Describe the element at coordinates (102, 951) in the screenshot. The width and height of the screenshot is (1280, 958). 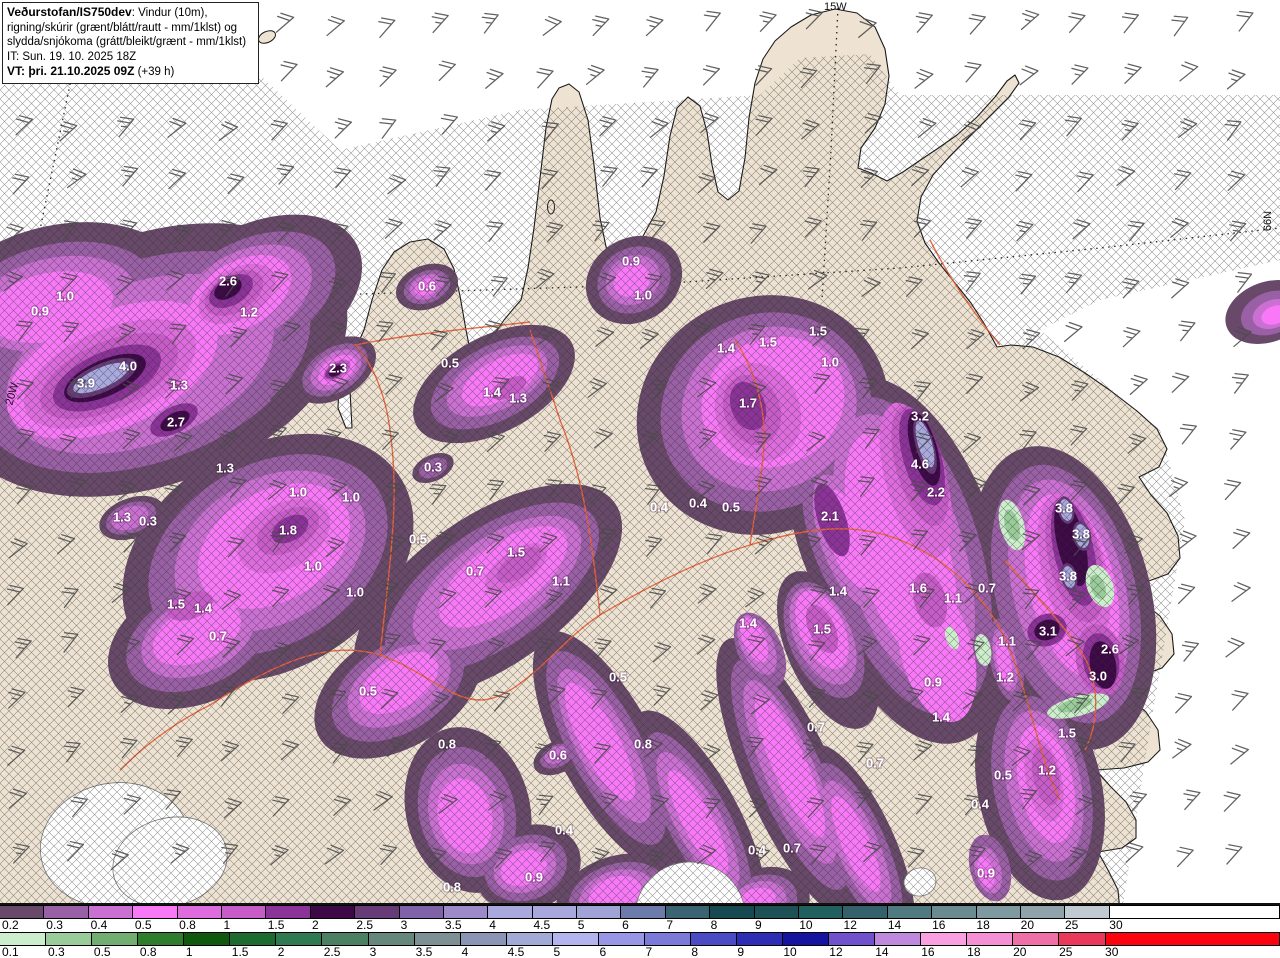
I see `scale-tick-label: 0.5` at that location.